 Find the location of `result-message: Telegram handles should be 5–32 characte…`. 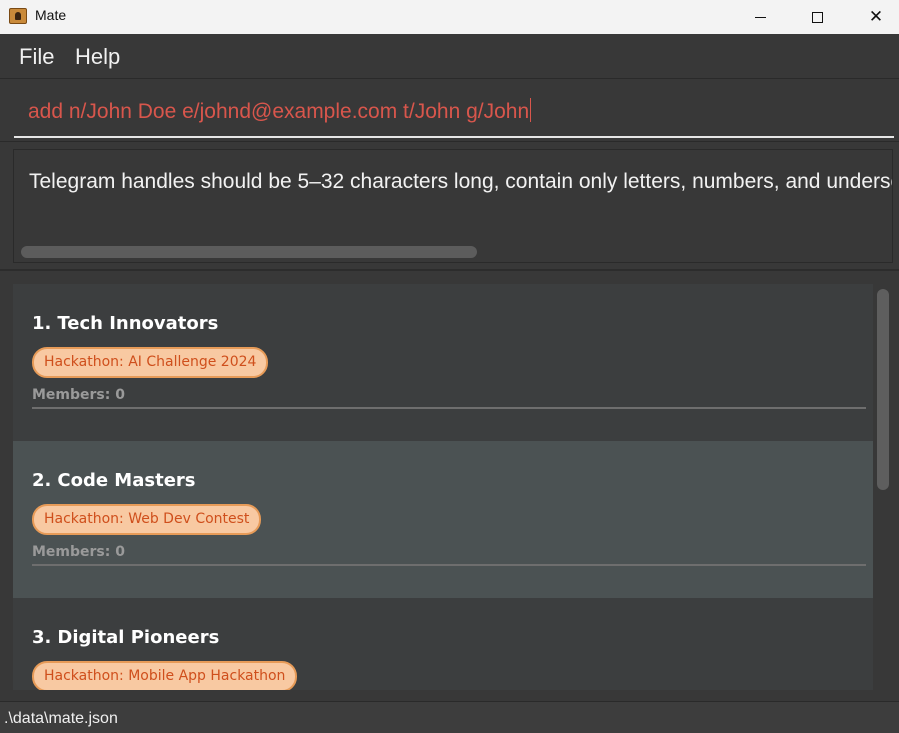

result-message: Telegram handles should be 5–32 characte… is located at coordinates (461, 181).